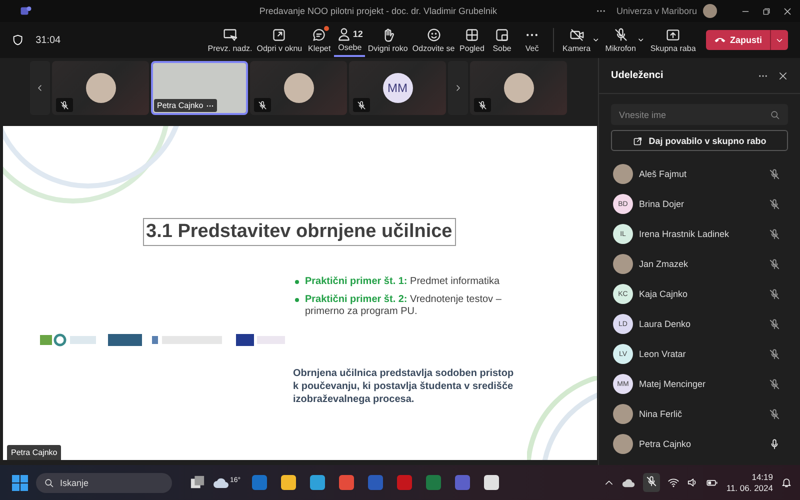 The width and height of the screenshot is (800, 500). Describe the element at coordinates (786, 482) in the screenshot. I see `bell-icon` at that location.